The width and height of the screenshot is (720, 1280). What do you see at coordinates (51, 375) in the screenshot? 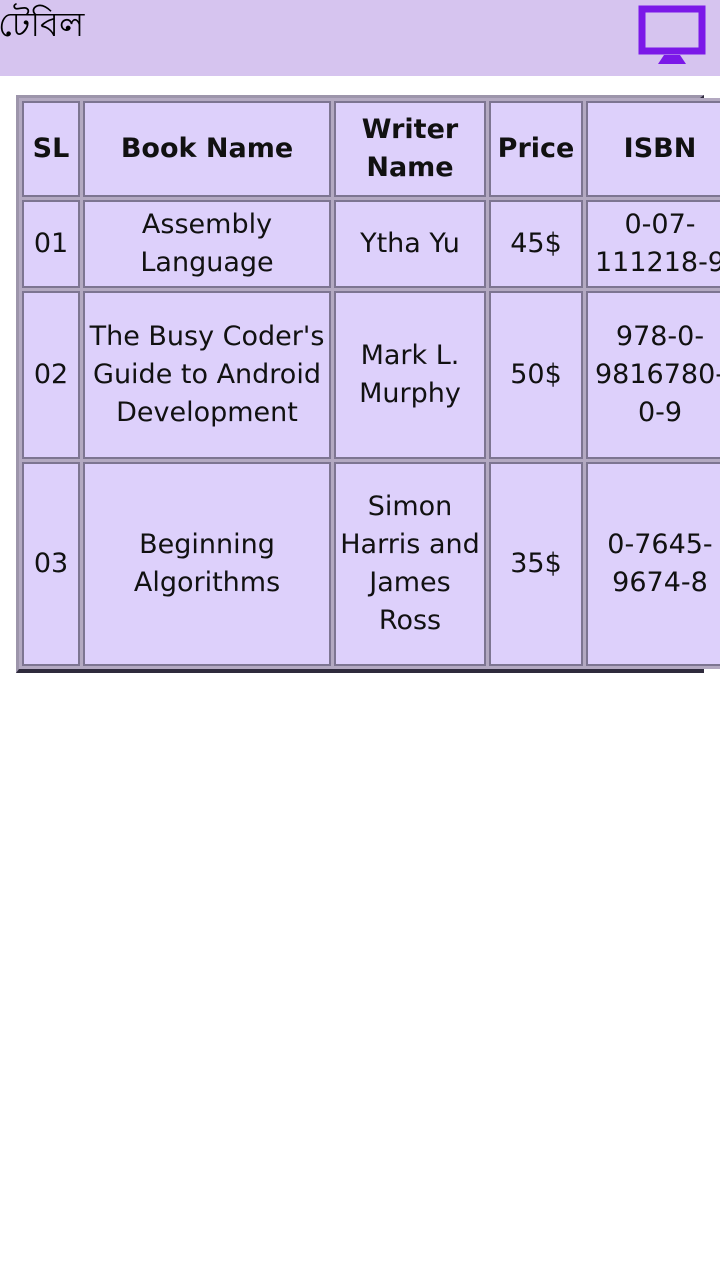
I see `cell-sl: 02` at bounding box center [51, 375].